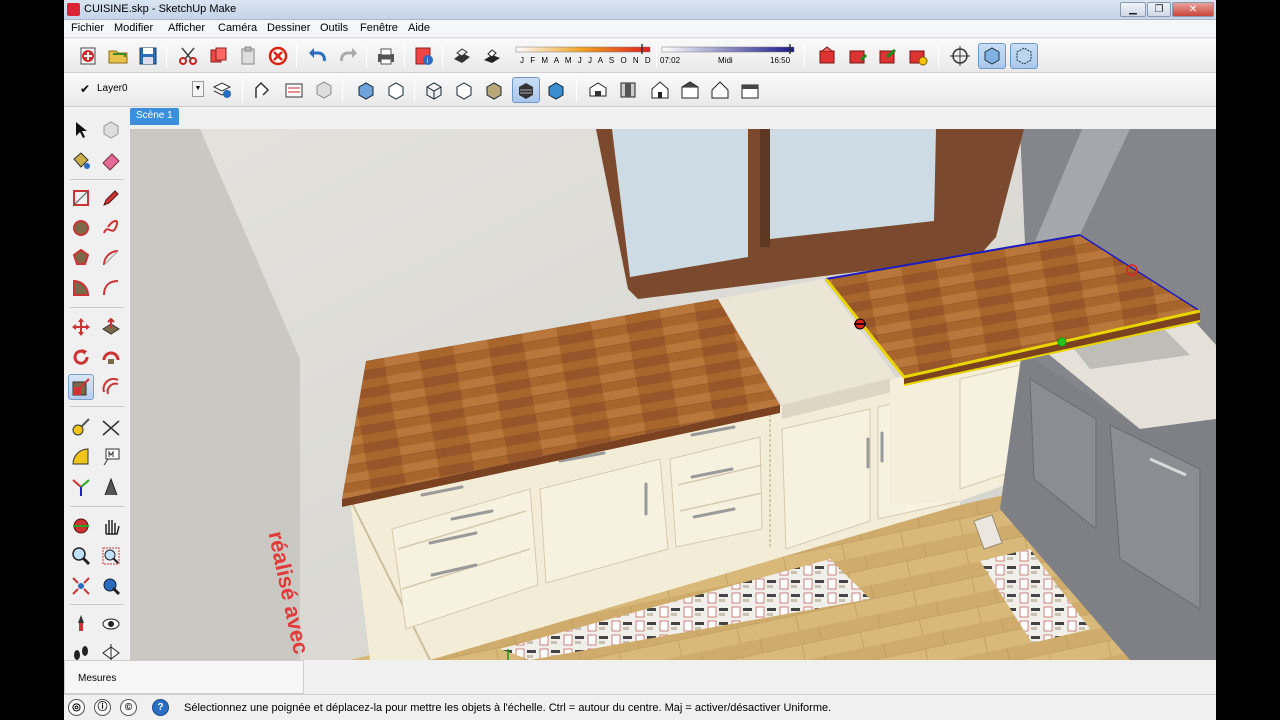 This screenshot has width=1280, height=720. Describe the element at coordinates (583, 56) in the screenshot. I see `month-slider: J F M A M J J A S O N D` at that location.